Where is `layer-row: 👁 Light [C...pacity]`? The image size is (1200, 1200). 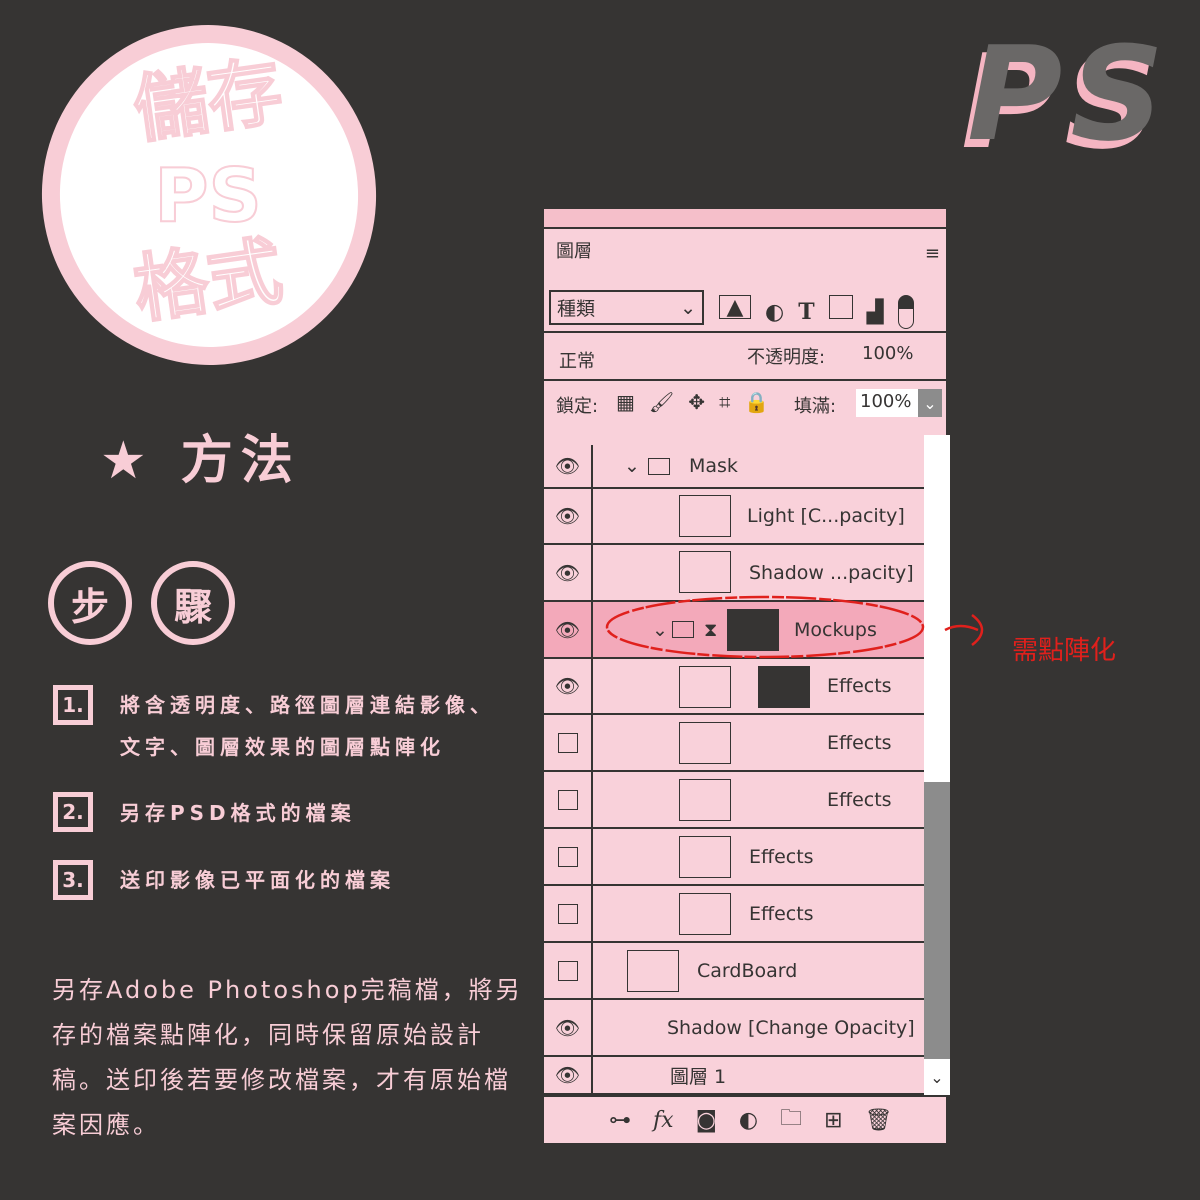 layer-row: 👁 Light [C...pacity] is located at coordinates (734, 517).